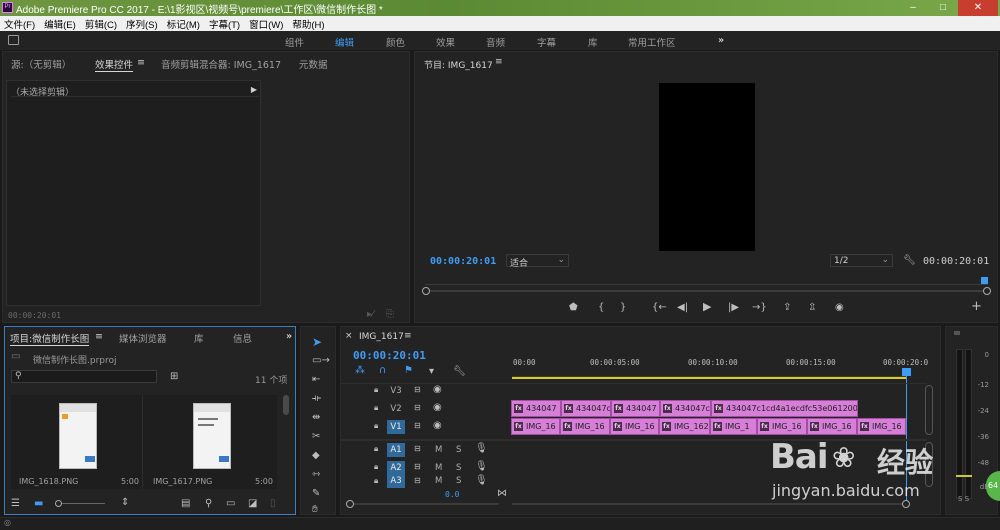 This screenshot has width=1000, height=530. What do you see at coordinates (174, 377) in the screenshot?
I see `new-bin-filter-icon: ⊞` at bounding box center [174, 377].